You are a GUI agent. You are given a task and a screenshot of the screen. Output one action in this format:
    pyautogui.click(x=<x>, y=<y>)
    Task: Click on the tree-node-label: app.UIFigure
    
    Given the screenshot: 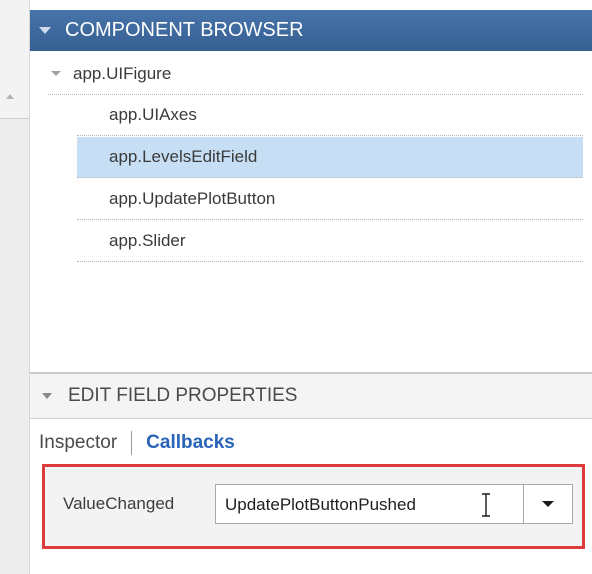 What is the action you would take?
    pyautogui.click(x=122, y=73)
    